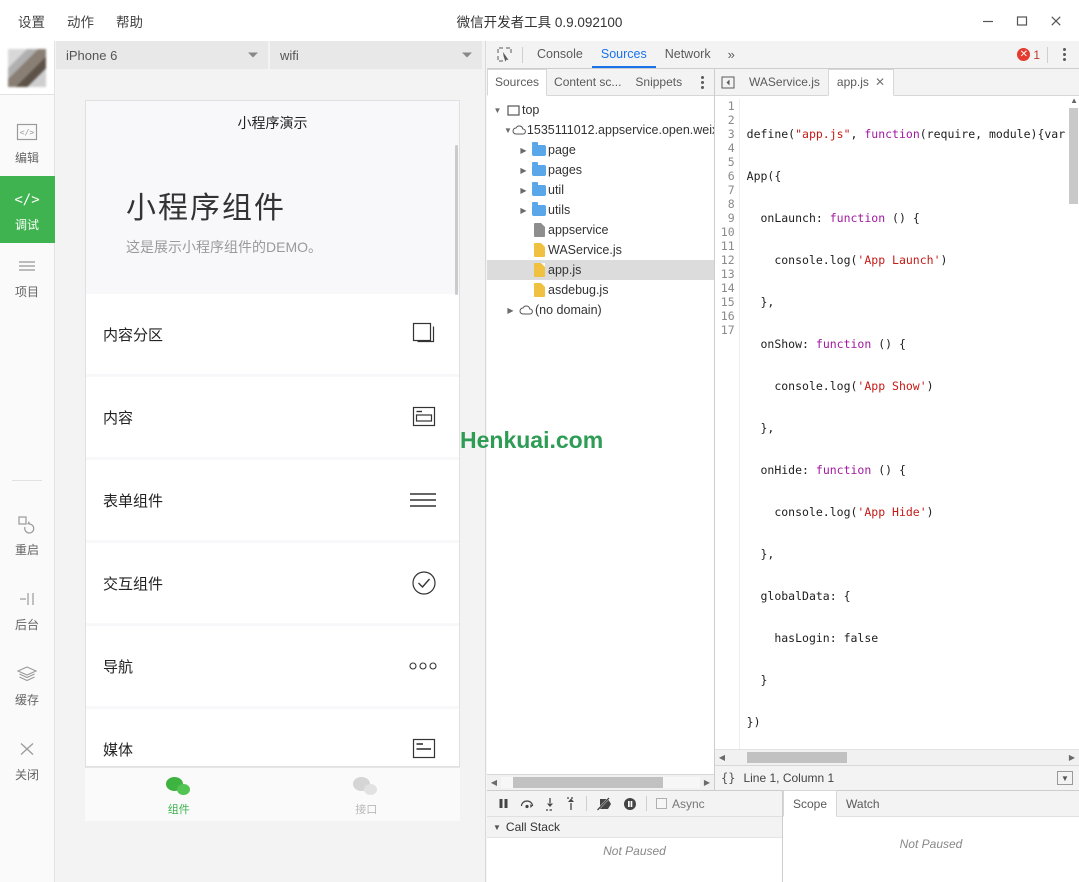 This screenshot has width=1079, height=882. I want to click on close-icon: ✕, so click(880, 82).